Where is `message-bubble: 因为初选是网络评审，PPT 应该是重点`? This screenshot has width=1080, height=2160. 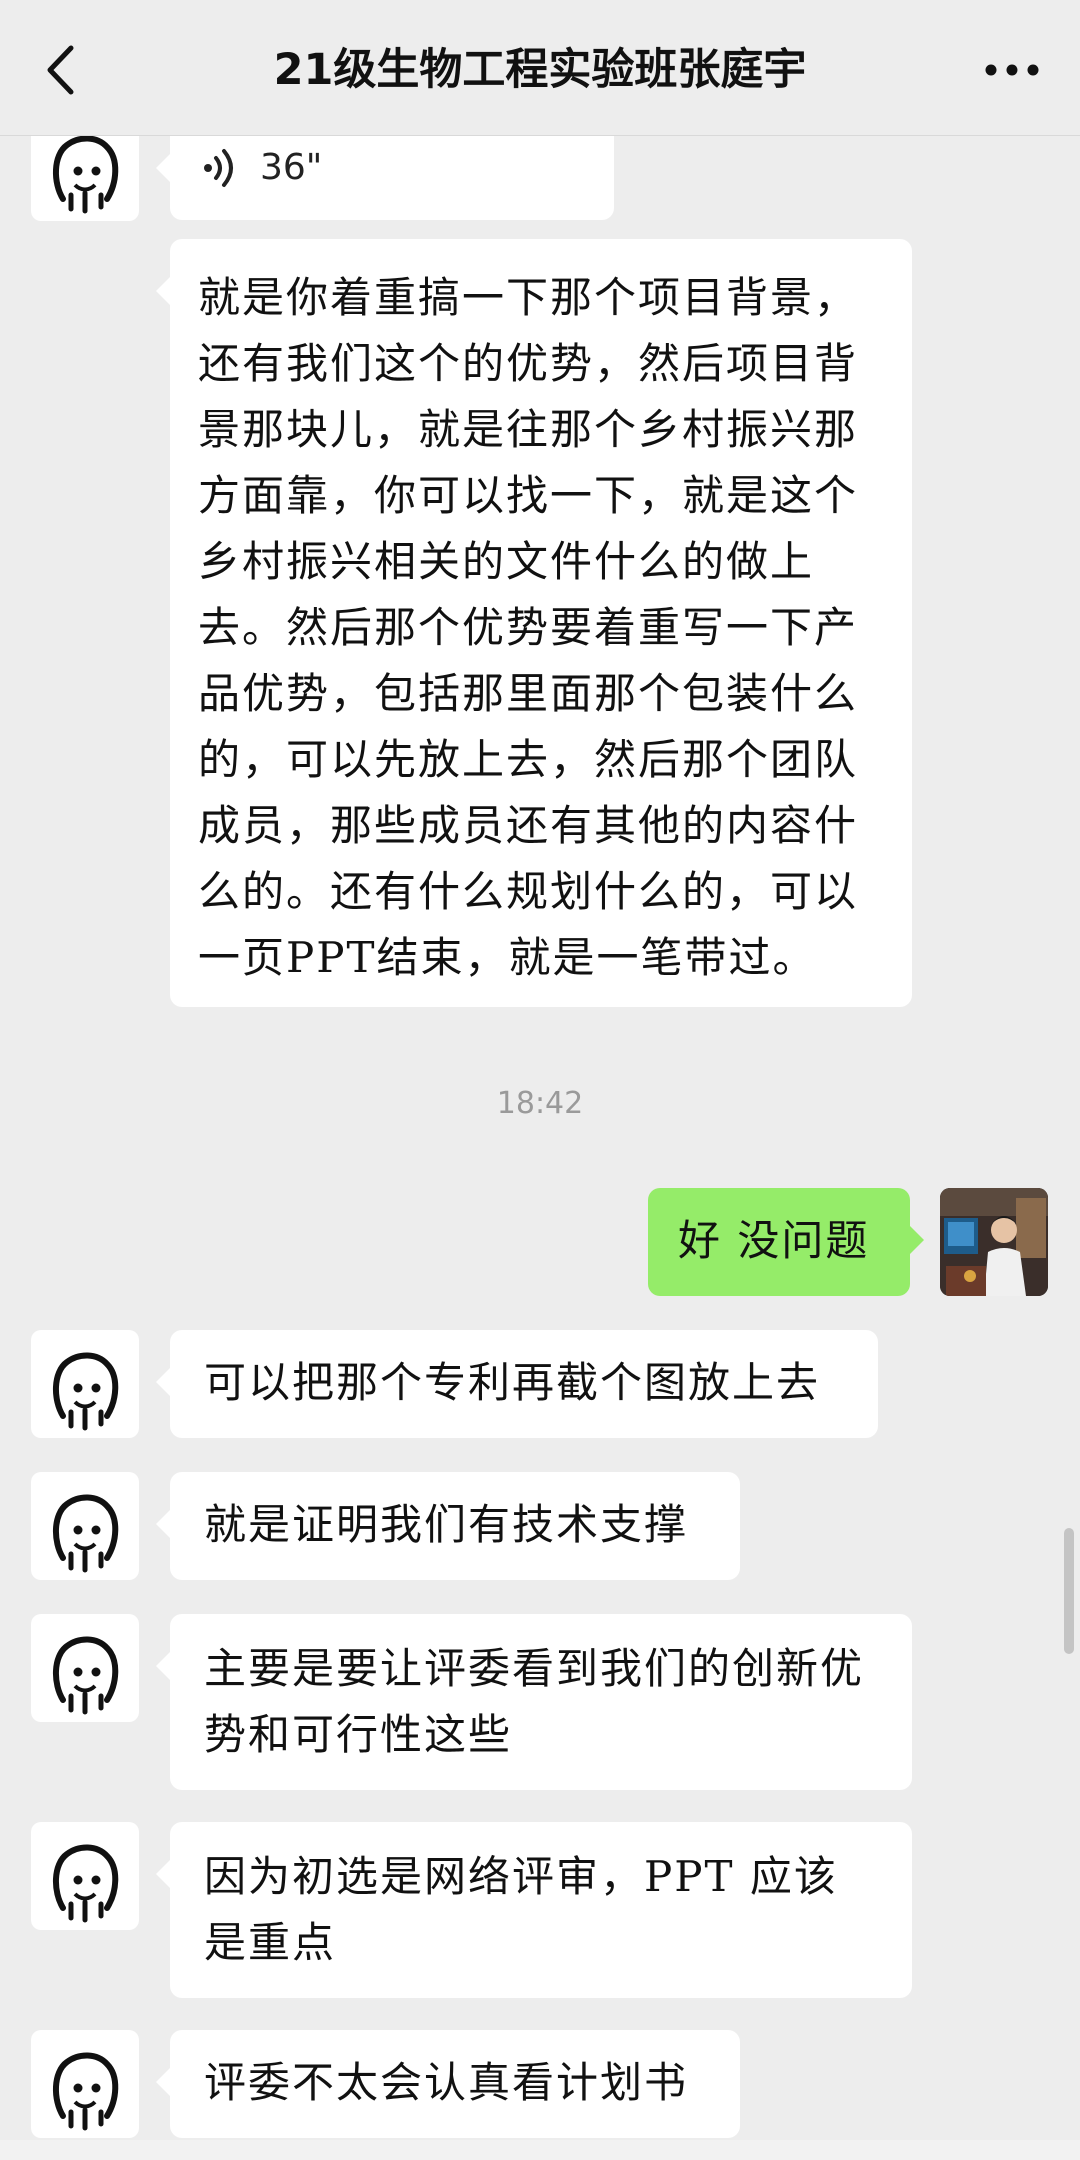
message-bubble: 因为初选是网络评审，PPT 应该是重点 is located at coordinates (534, 1910).